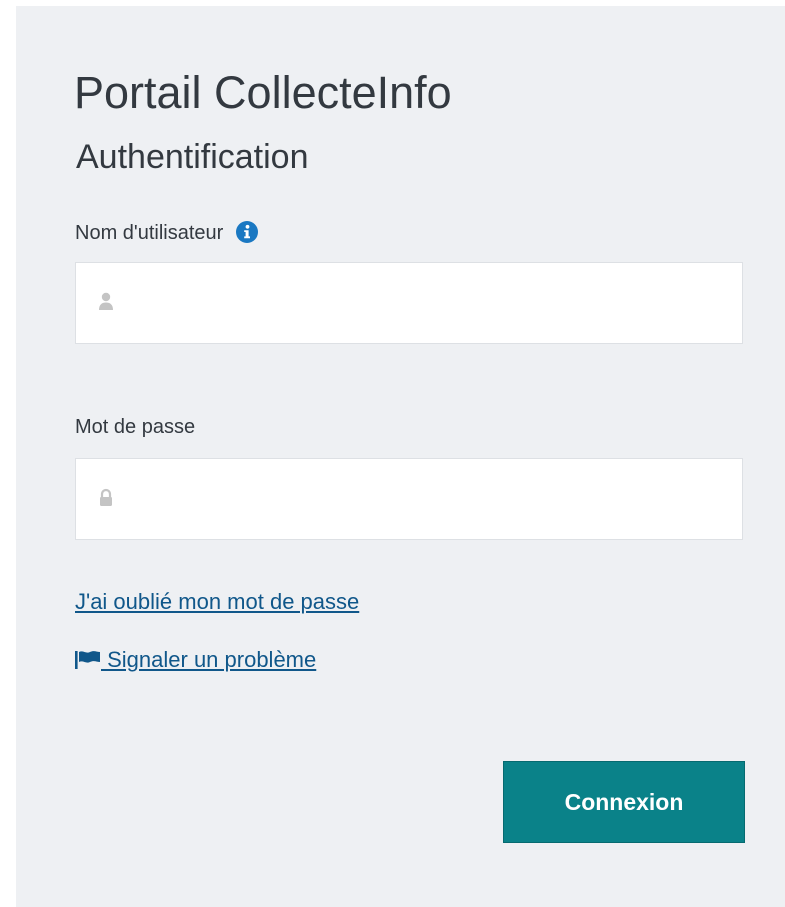 This screenshot has width=785, height=907. I want to click on page-subtitle: Authentification, so click(192, 157).